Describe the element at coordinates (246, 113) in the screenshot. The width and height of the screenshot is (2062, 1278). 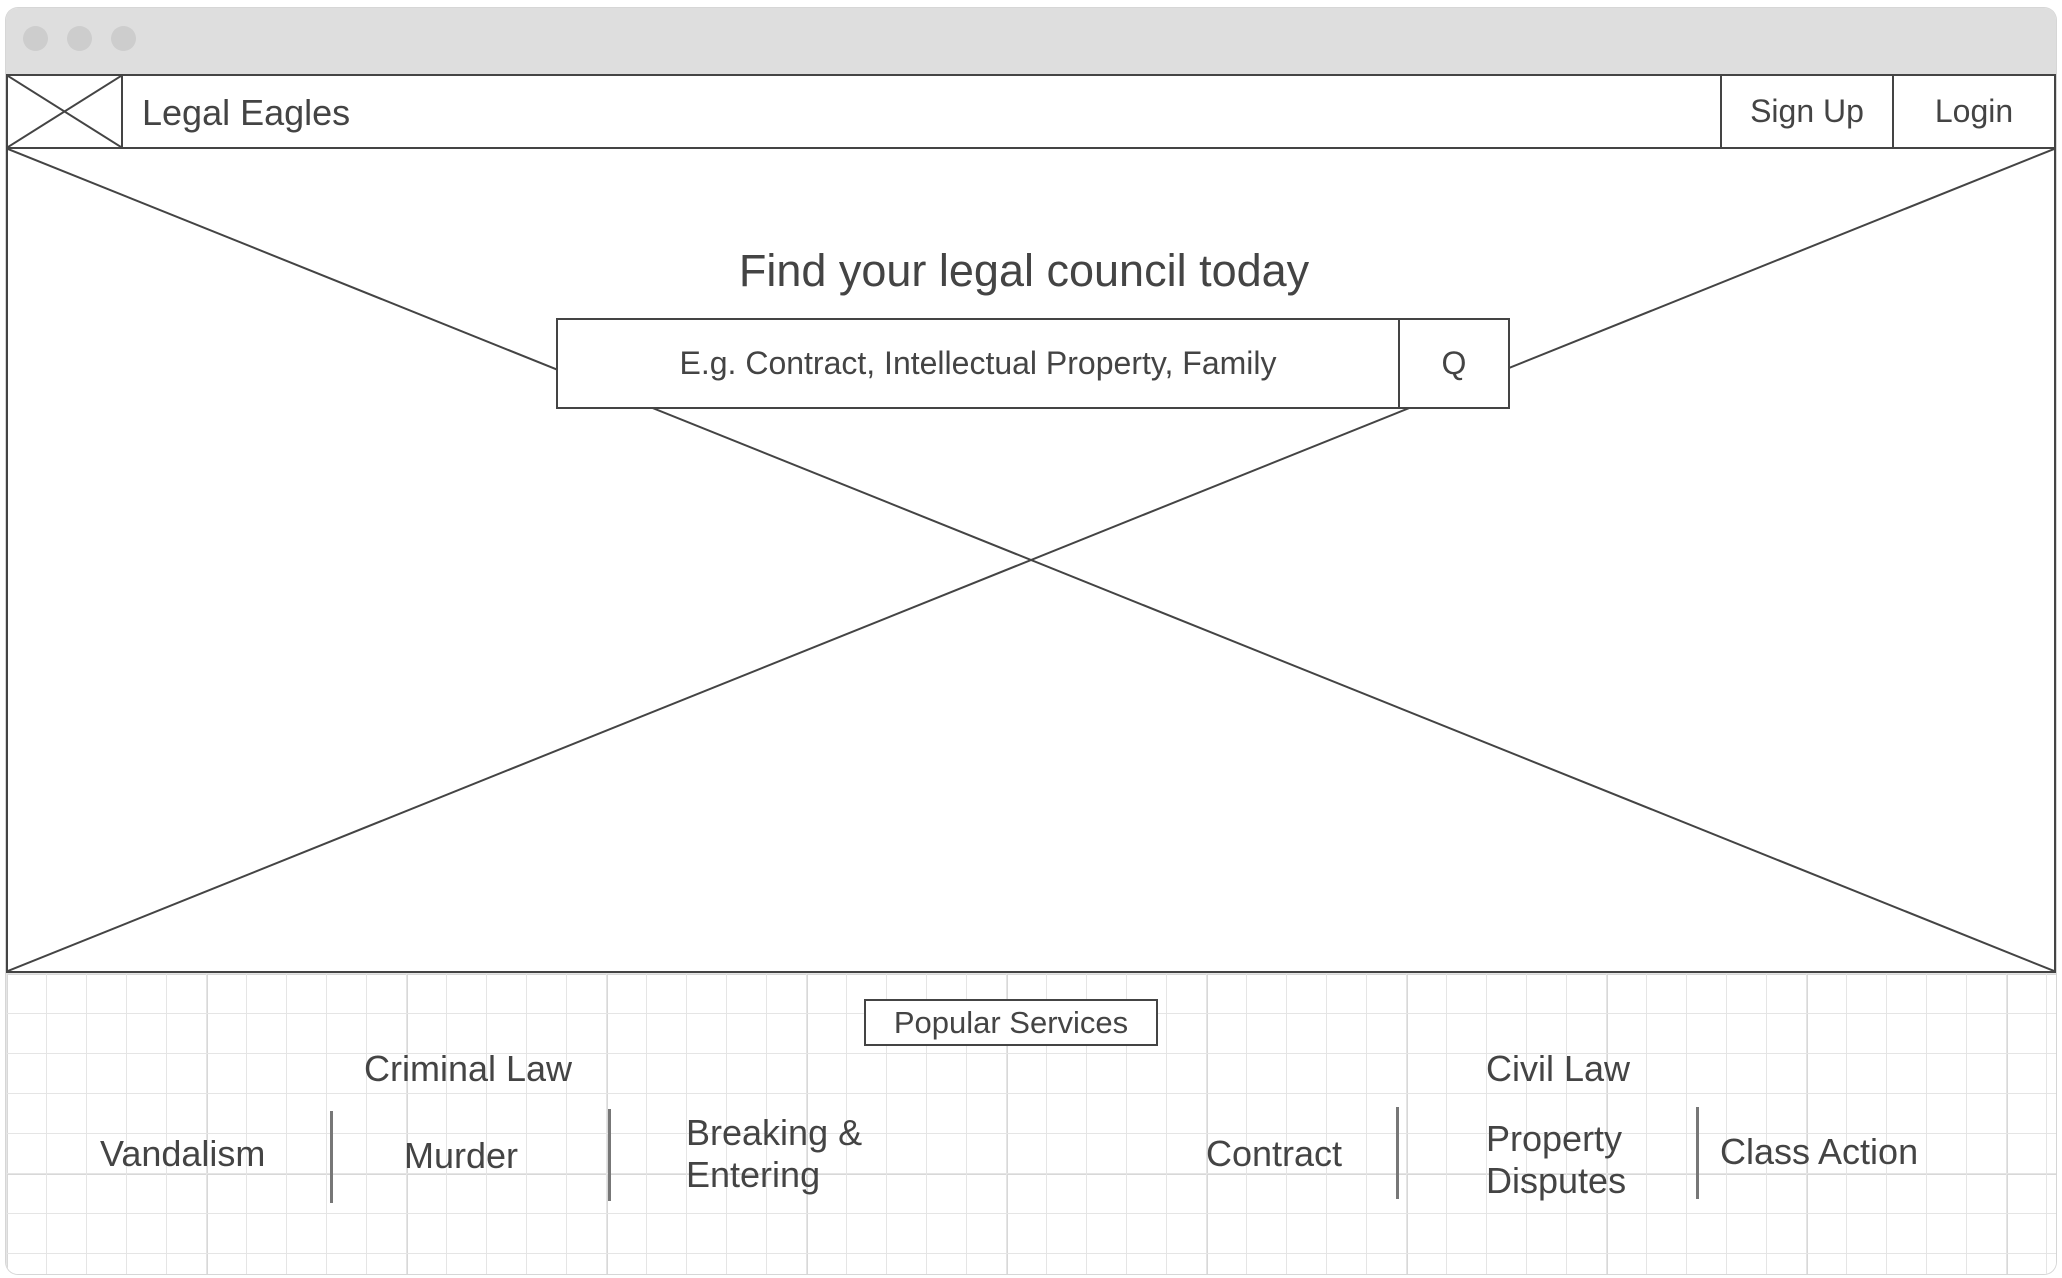
I see `brand-name: Legal Eagles` at that location.